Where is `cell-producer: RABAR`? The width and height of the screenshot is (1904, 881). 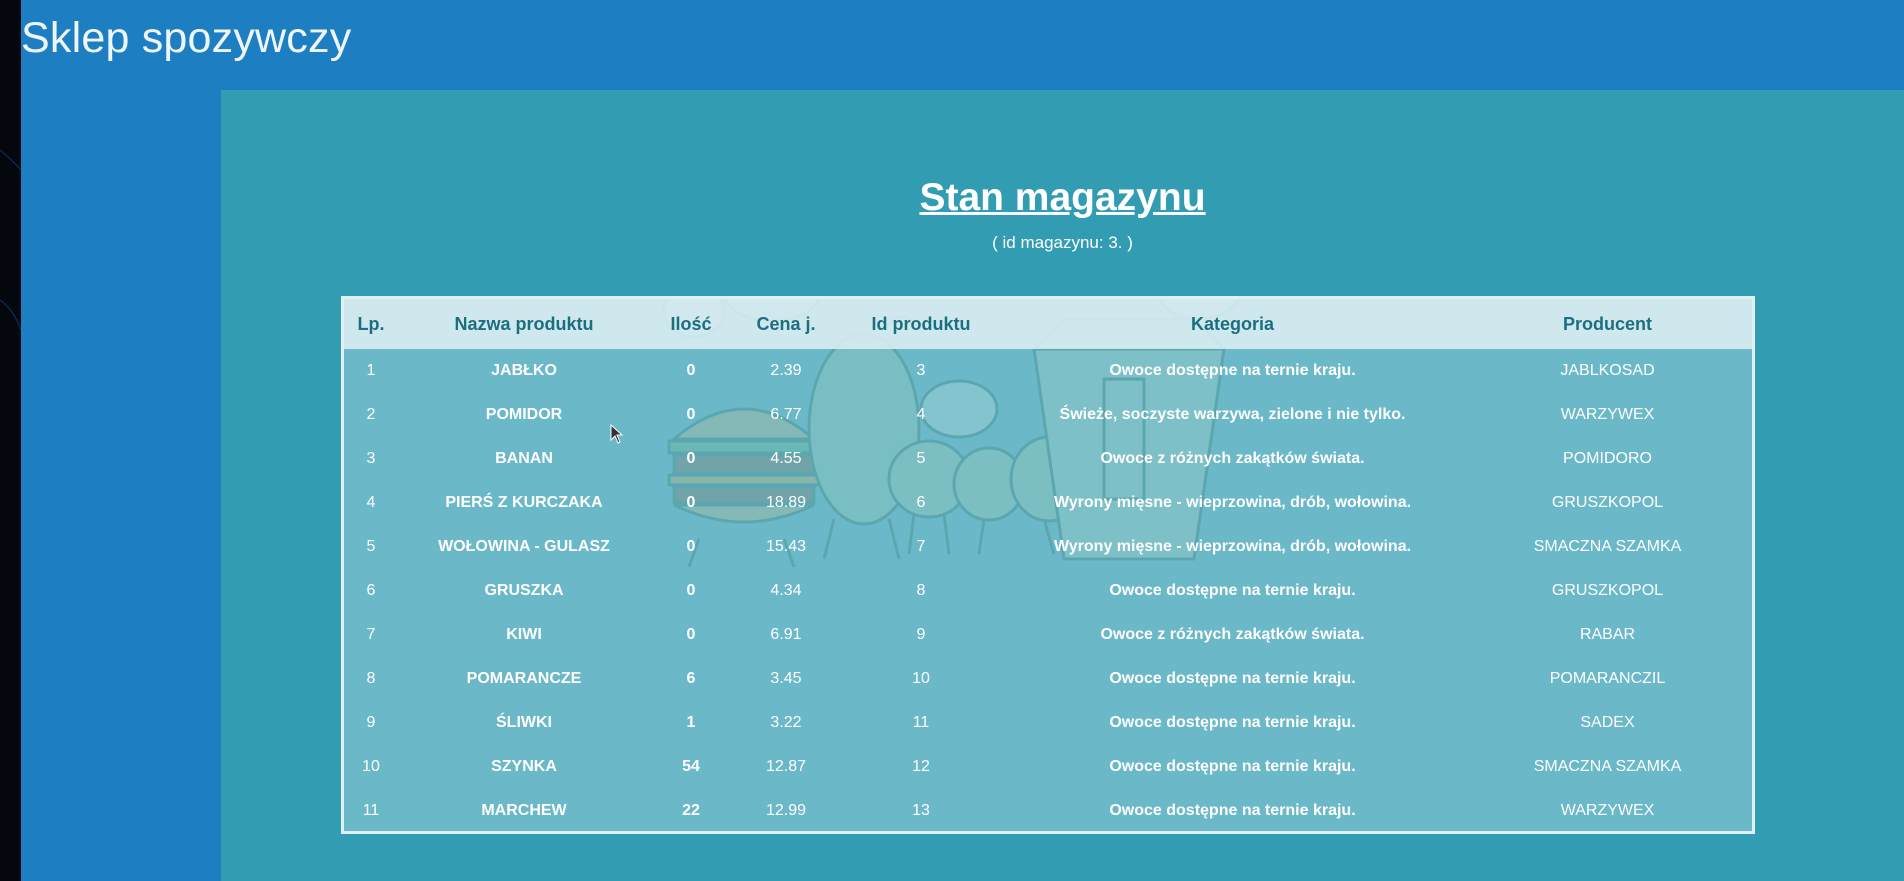 cell-producer: RABAR is located at coordinates (1607, 634).